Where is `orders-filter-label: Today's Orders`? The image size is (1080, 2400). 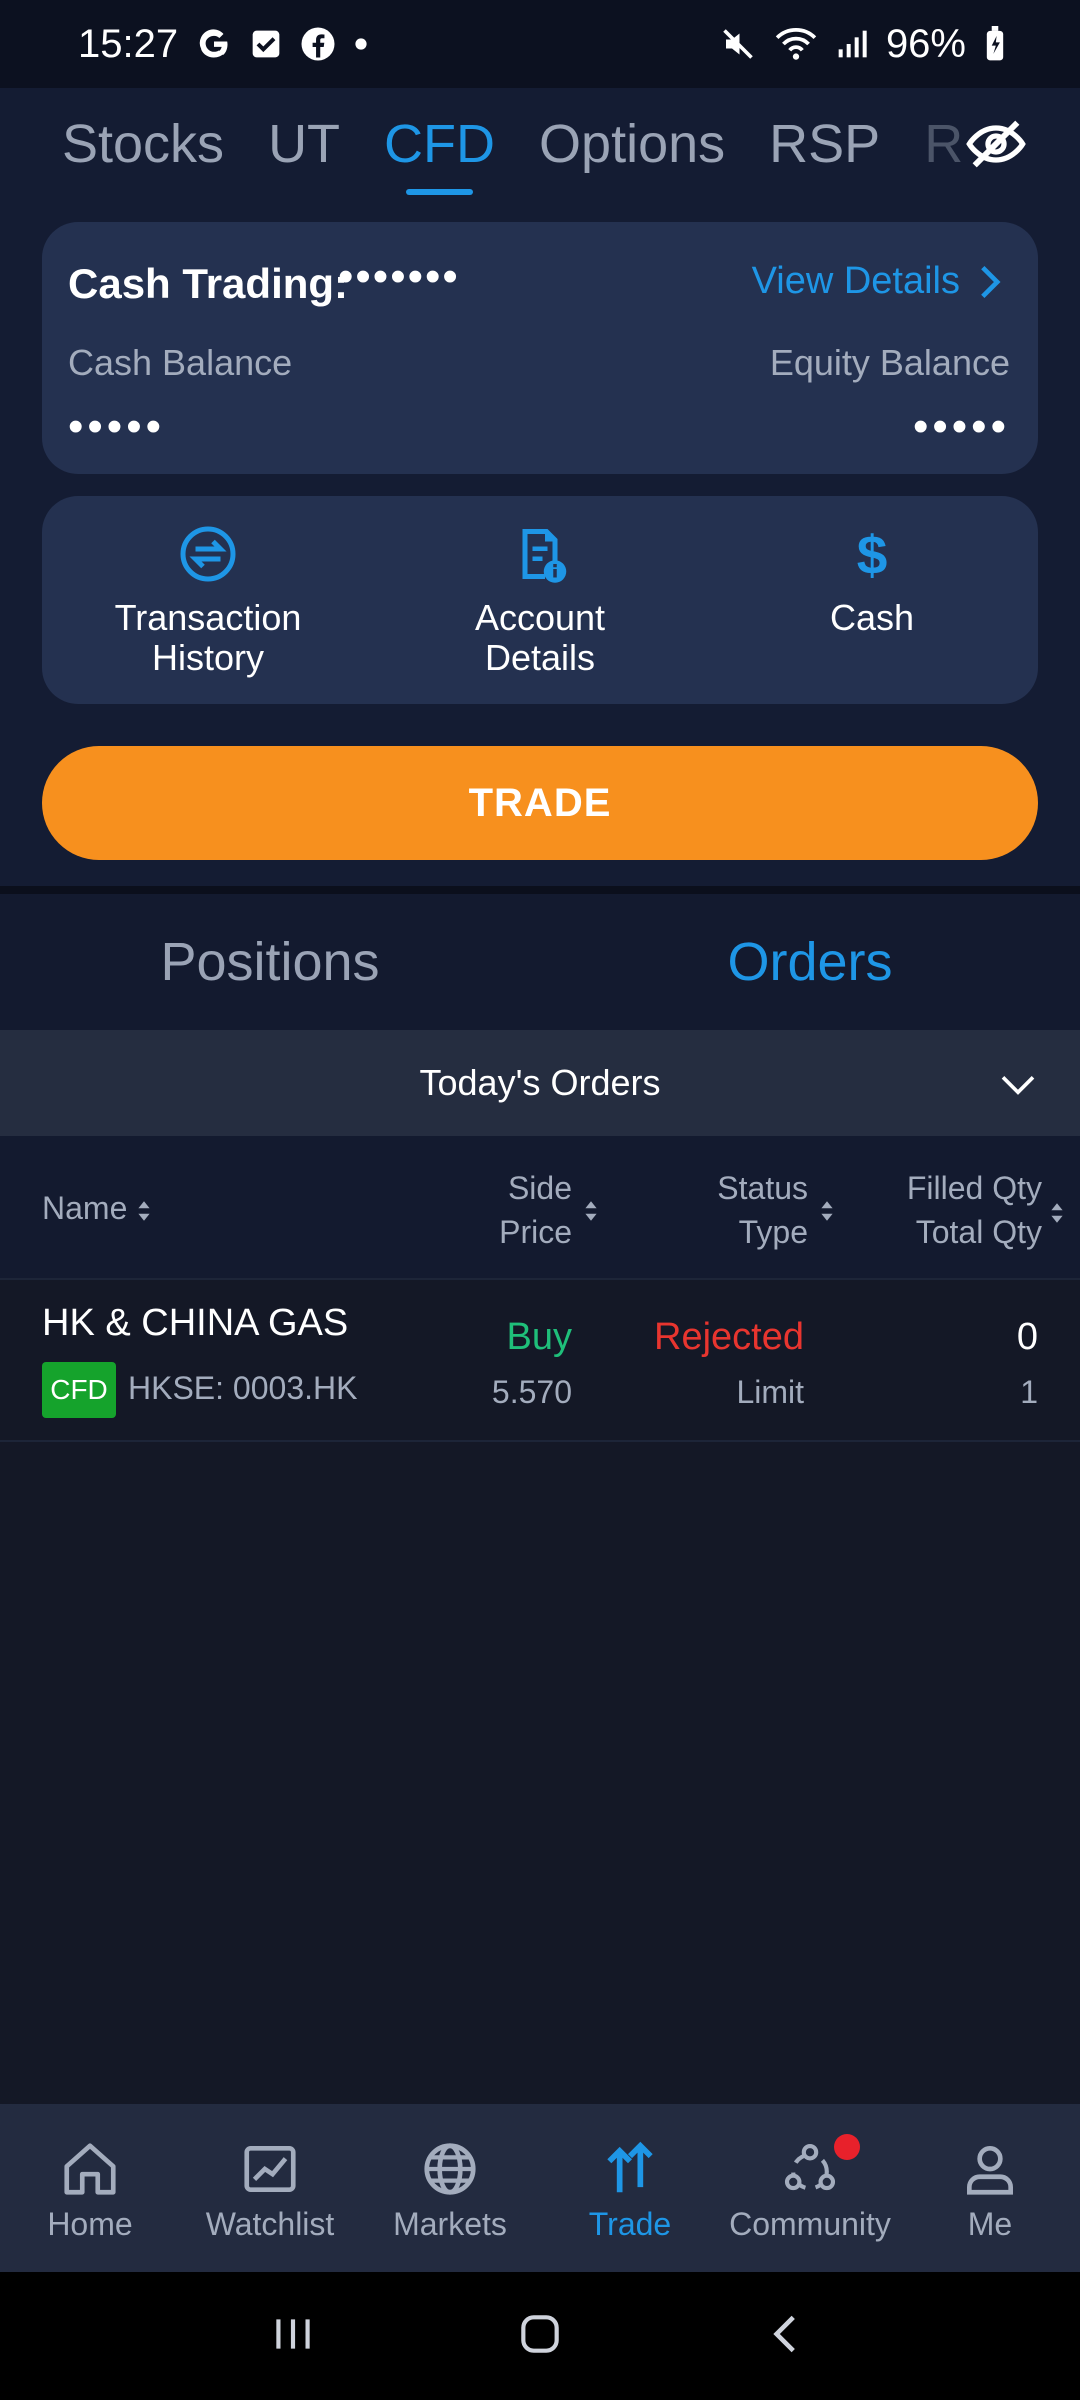
orders-filter-label: Today's Orders is located at coordinates (540, 1082).